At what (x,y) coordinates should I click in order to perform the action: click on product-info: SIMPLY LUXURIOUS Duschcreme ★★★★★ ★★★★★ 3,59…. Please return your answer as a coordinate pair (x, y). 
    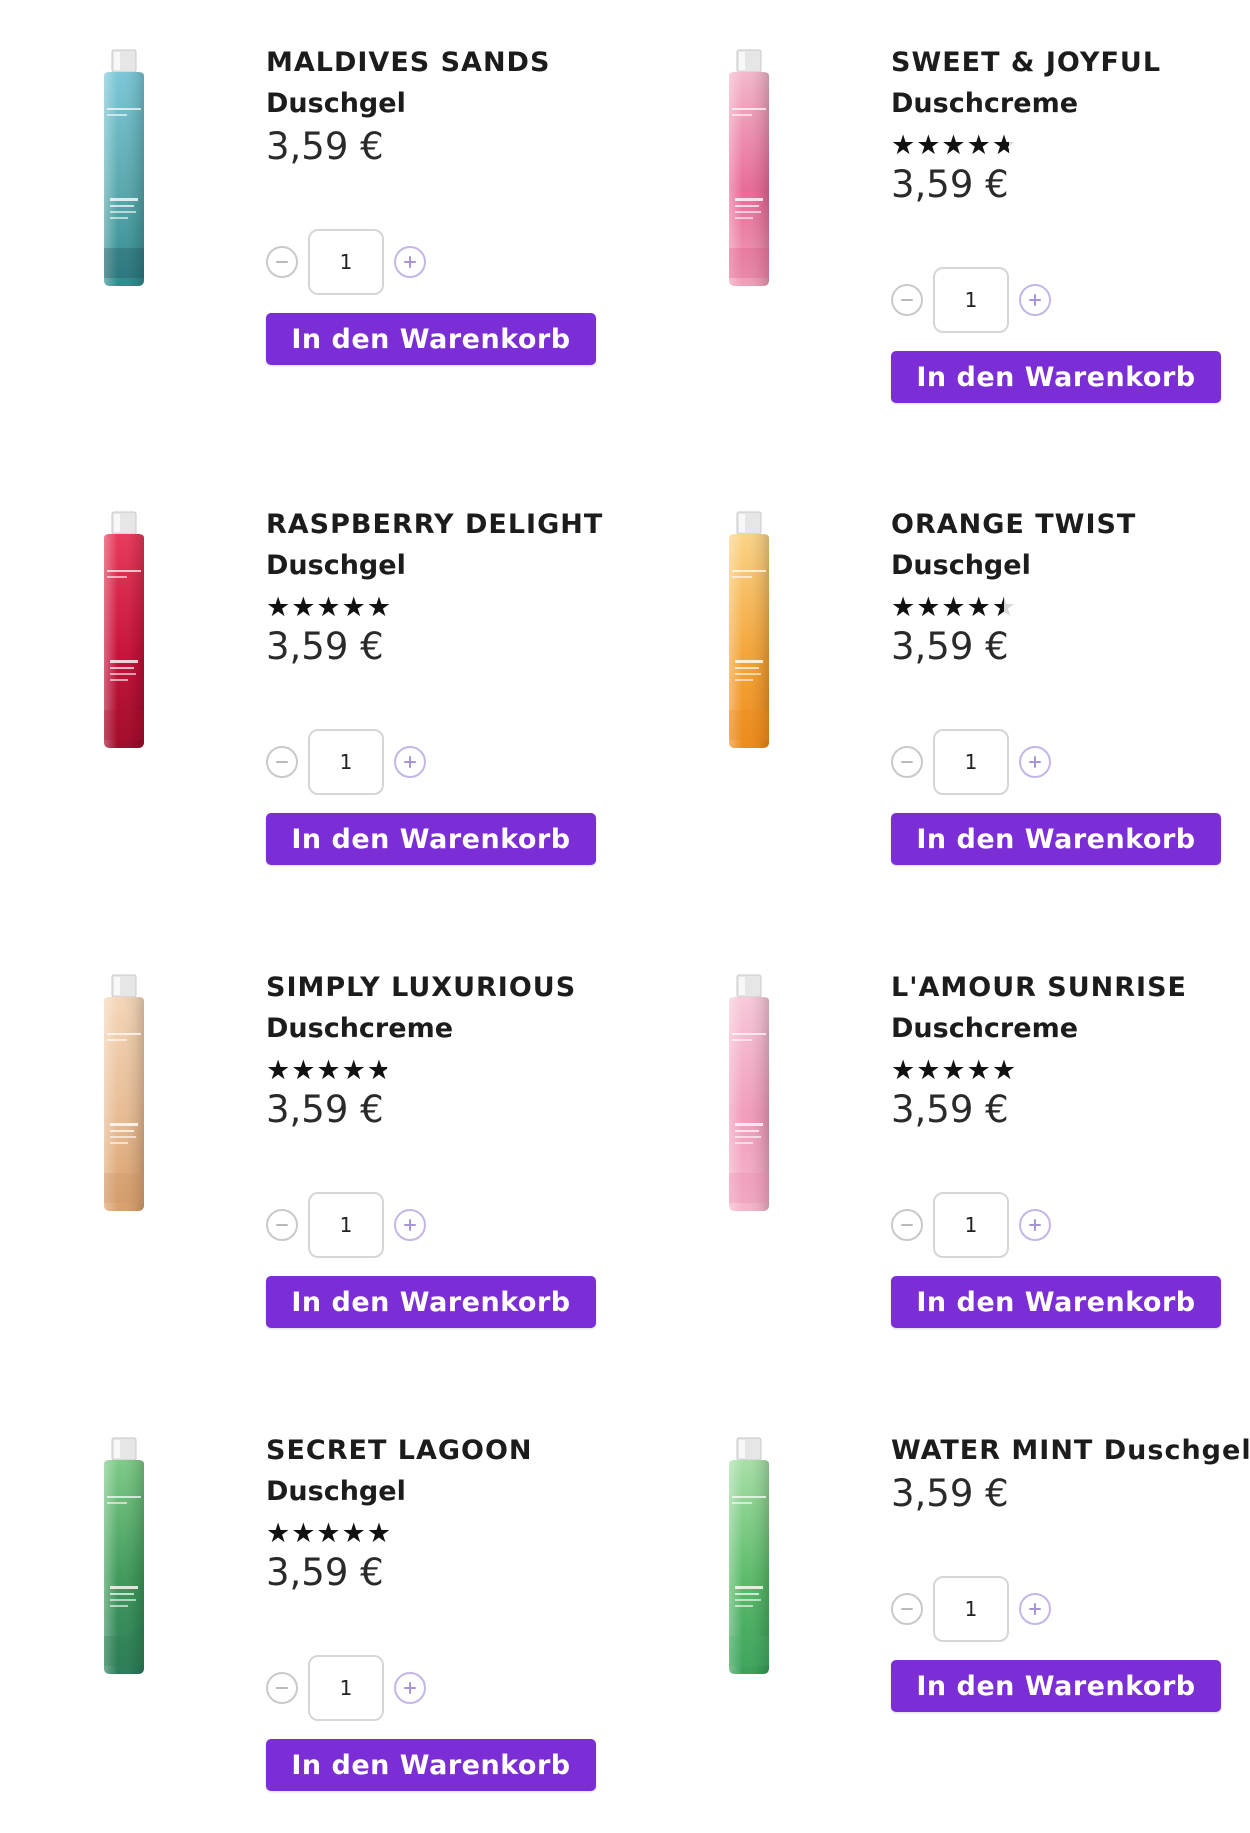
    Looking at the image, I should click on (441, 1147).